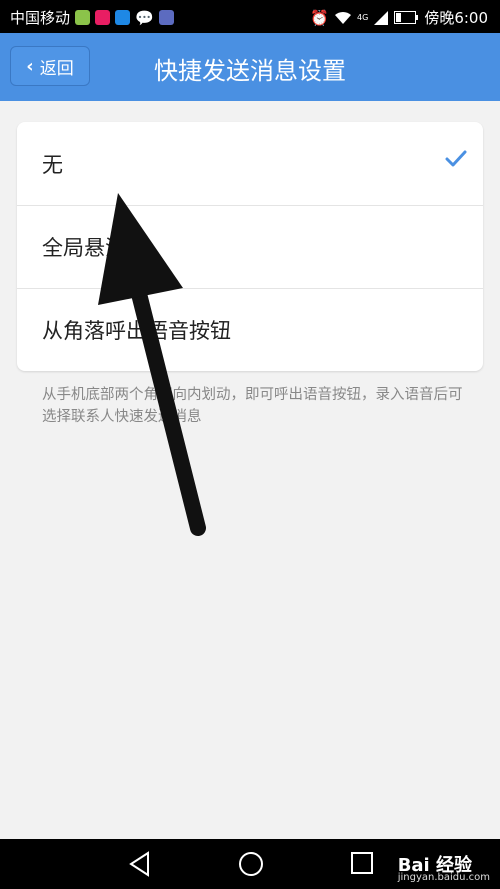 This screenshot has width=500, height=889. Describe the element at coordinates (94, 248) in the screenshot. I see `option-label: 全局悬浮球` at that location.